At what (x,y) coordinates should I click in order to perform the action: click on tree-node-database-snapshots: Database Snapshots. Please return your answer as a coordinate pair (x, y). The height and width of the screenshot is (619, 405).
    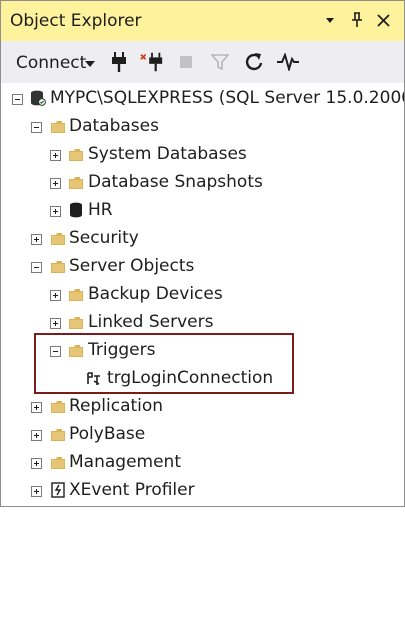
    Looking at the image, I should click on (202, 183).